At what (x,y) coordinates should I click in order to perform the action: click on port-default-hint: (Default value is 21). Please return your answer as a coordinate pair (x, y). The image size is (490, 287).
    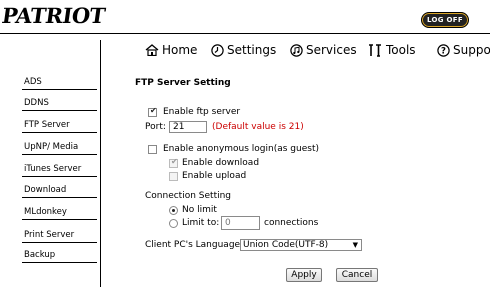
    Looking at the image, I should click on (258, 127).